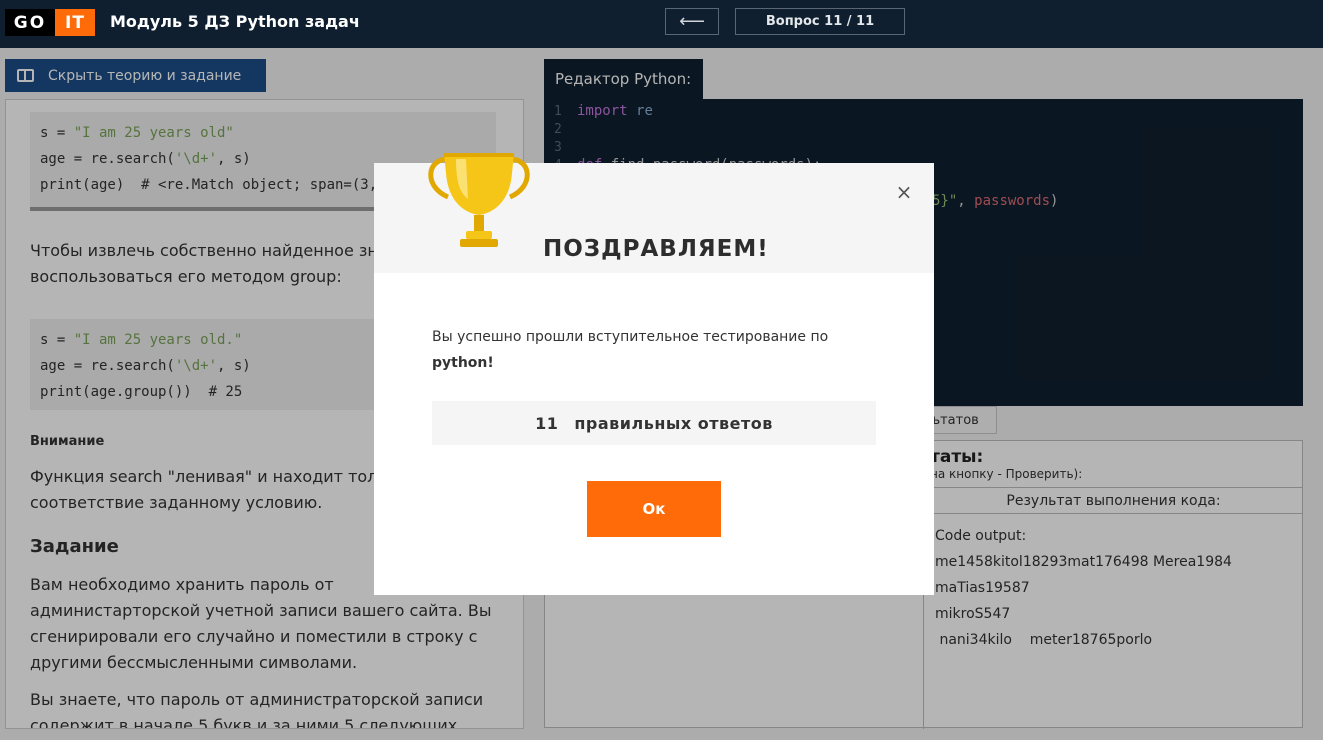 Image resolution: width=1323 pixels, height=740 pixels. I want to click on score-label: правильных ответов, so click(673, 423).